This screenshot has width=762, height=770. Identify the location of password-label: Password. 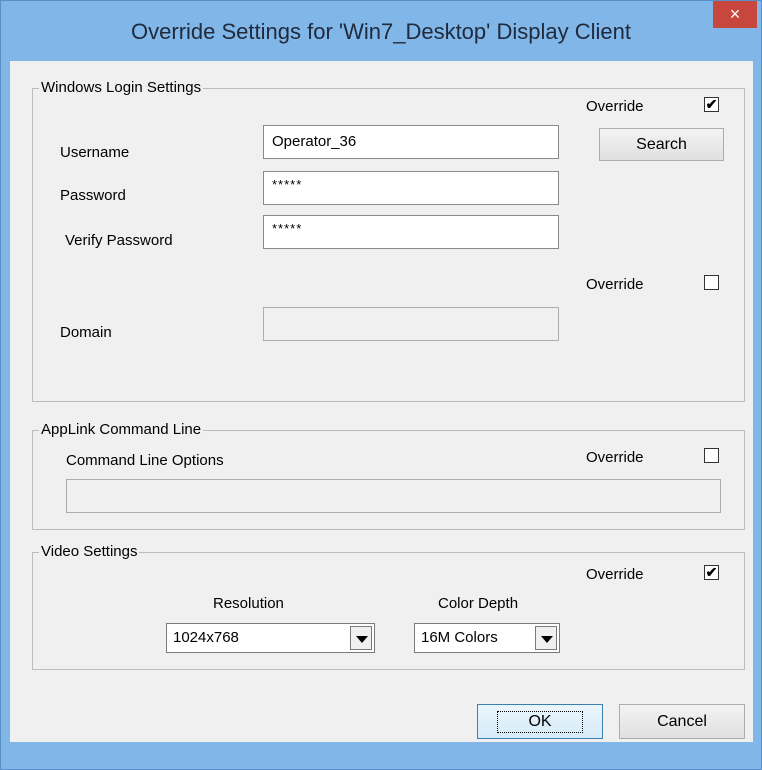
(93, 195).